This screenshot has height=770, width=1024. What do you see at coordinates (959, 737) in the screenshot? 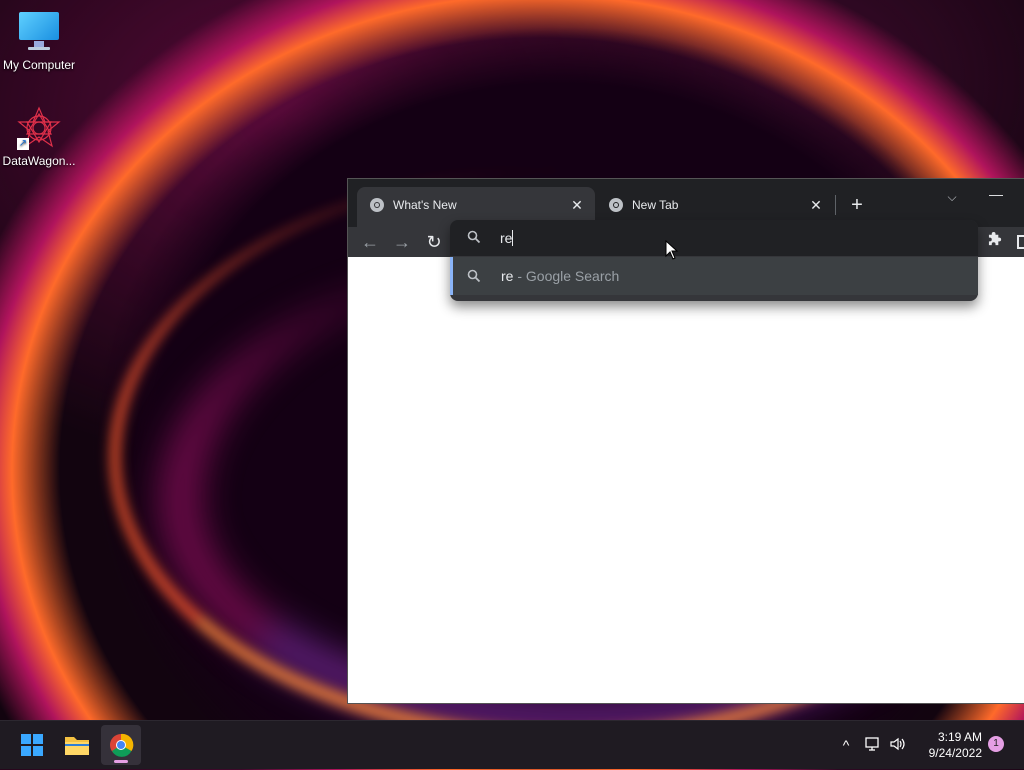
I see `clock-time: 3:19 AM` at bounding box center [959, 737].